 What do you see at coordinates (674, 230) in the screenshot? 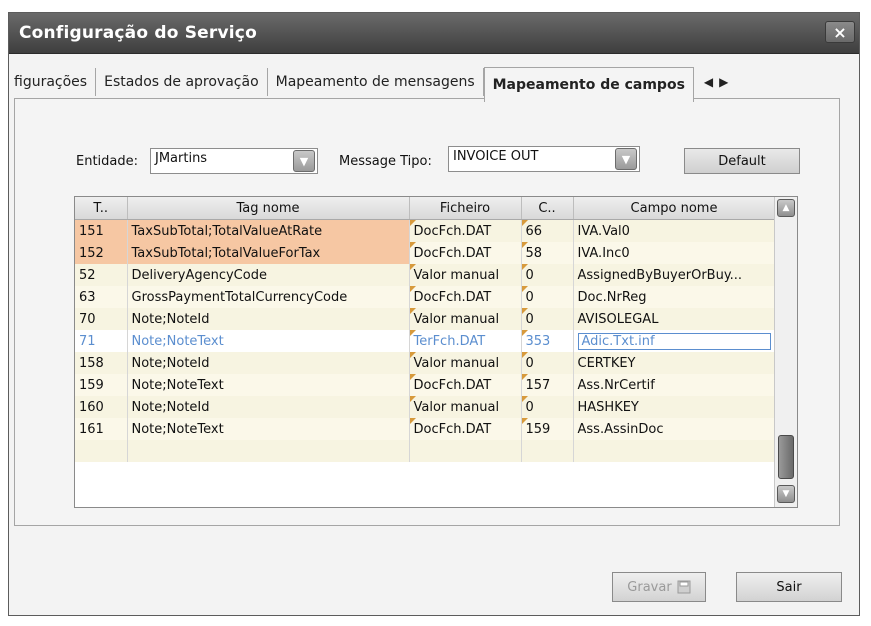
I see `cell-campo: IVA.Val0` at bounding box center [674, 230].